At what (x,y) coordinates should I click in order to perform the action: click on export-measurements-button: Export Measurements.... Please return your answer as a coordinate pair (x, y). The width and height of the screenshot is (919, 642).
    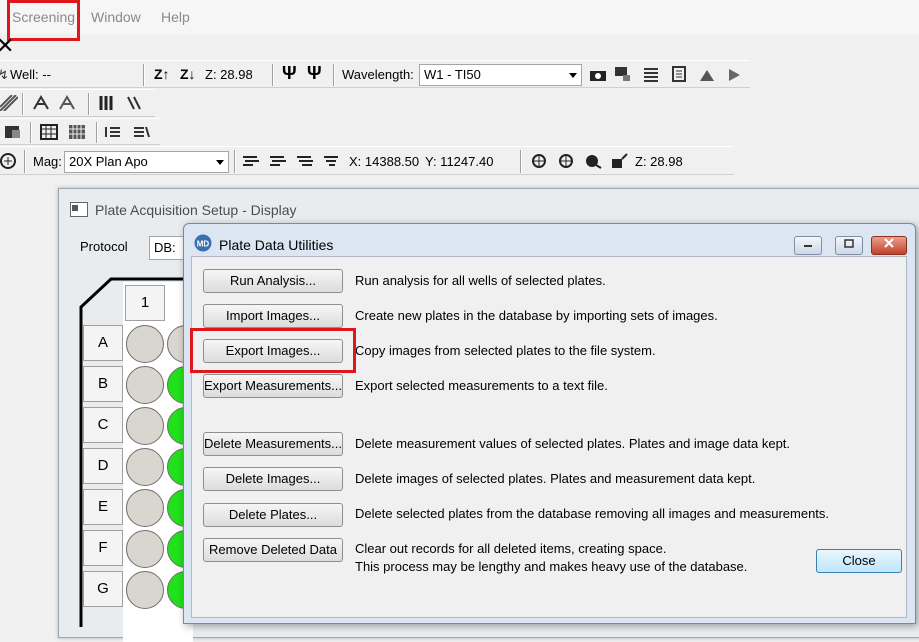
    Looking at the image, I should click on (273, 386).